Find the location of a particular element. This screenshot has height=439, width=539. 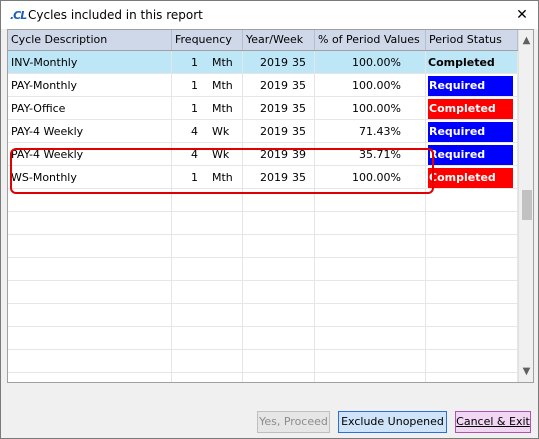

cycle-description-cell: INV-Monthly is located at coordinates (90, 62).